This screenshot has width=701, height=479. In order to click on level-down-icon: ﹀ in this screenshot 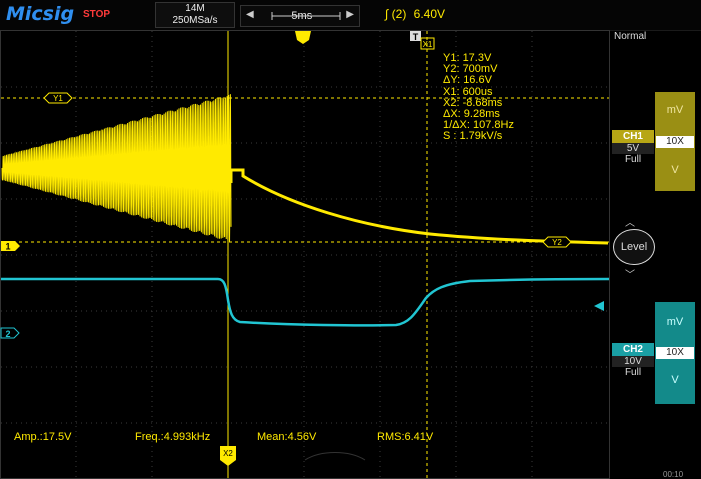, I will do `click(630, 273)`.